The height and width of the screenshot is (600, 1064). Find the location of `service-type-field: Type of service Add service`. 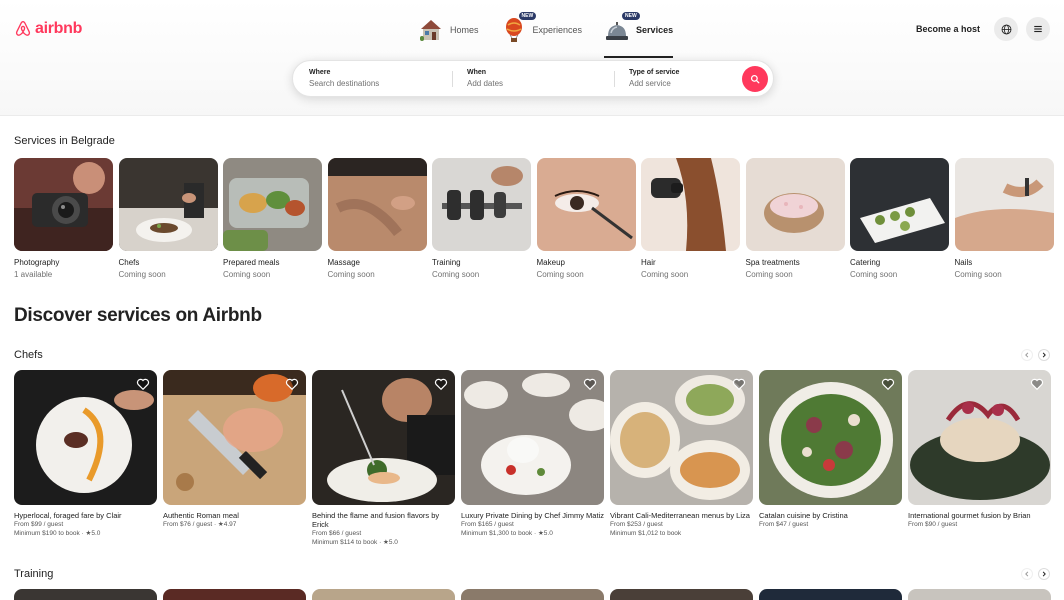

service-type-field: Type of service Add service is located at coordinates (679, 78).